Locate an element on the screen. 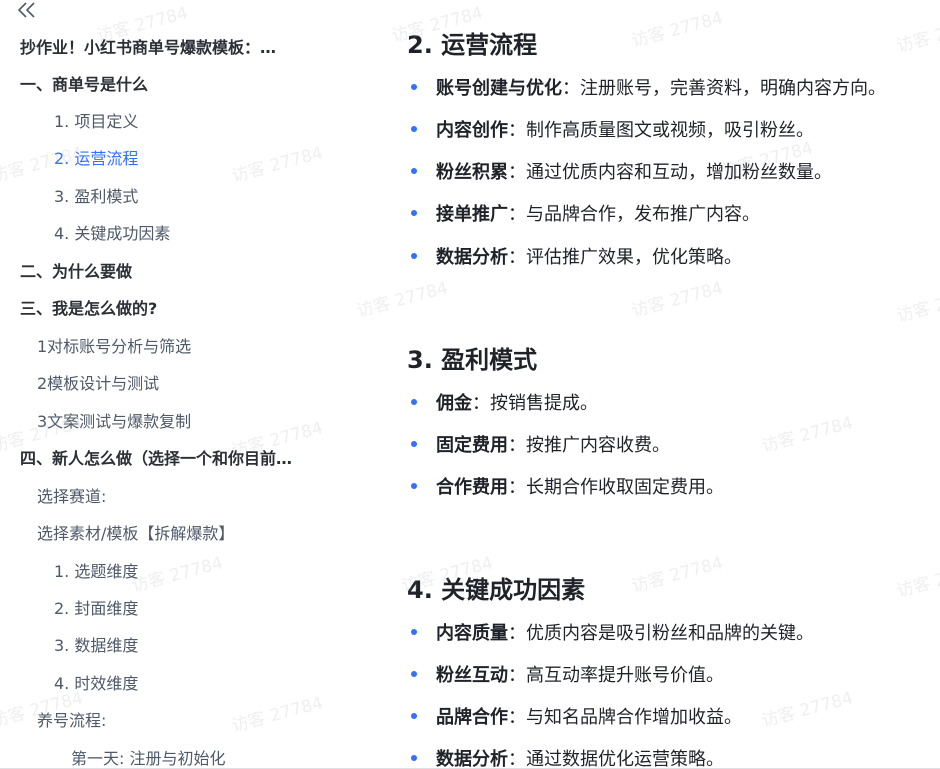 The height and width of the screenshot is (769, 940). bullet-text: ：通过数据优化运营策略。 is located at coordinates (616, 759).